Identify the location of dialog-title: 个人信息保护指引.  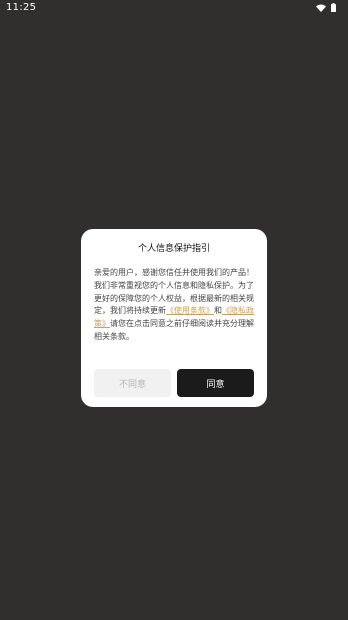
(173, 249).